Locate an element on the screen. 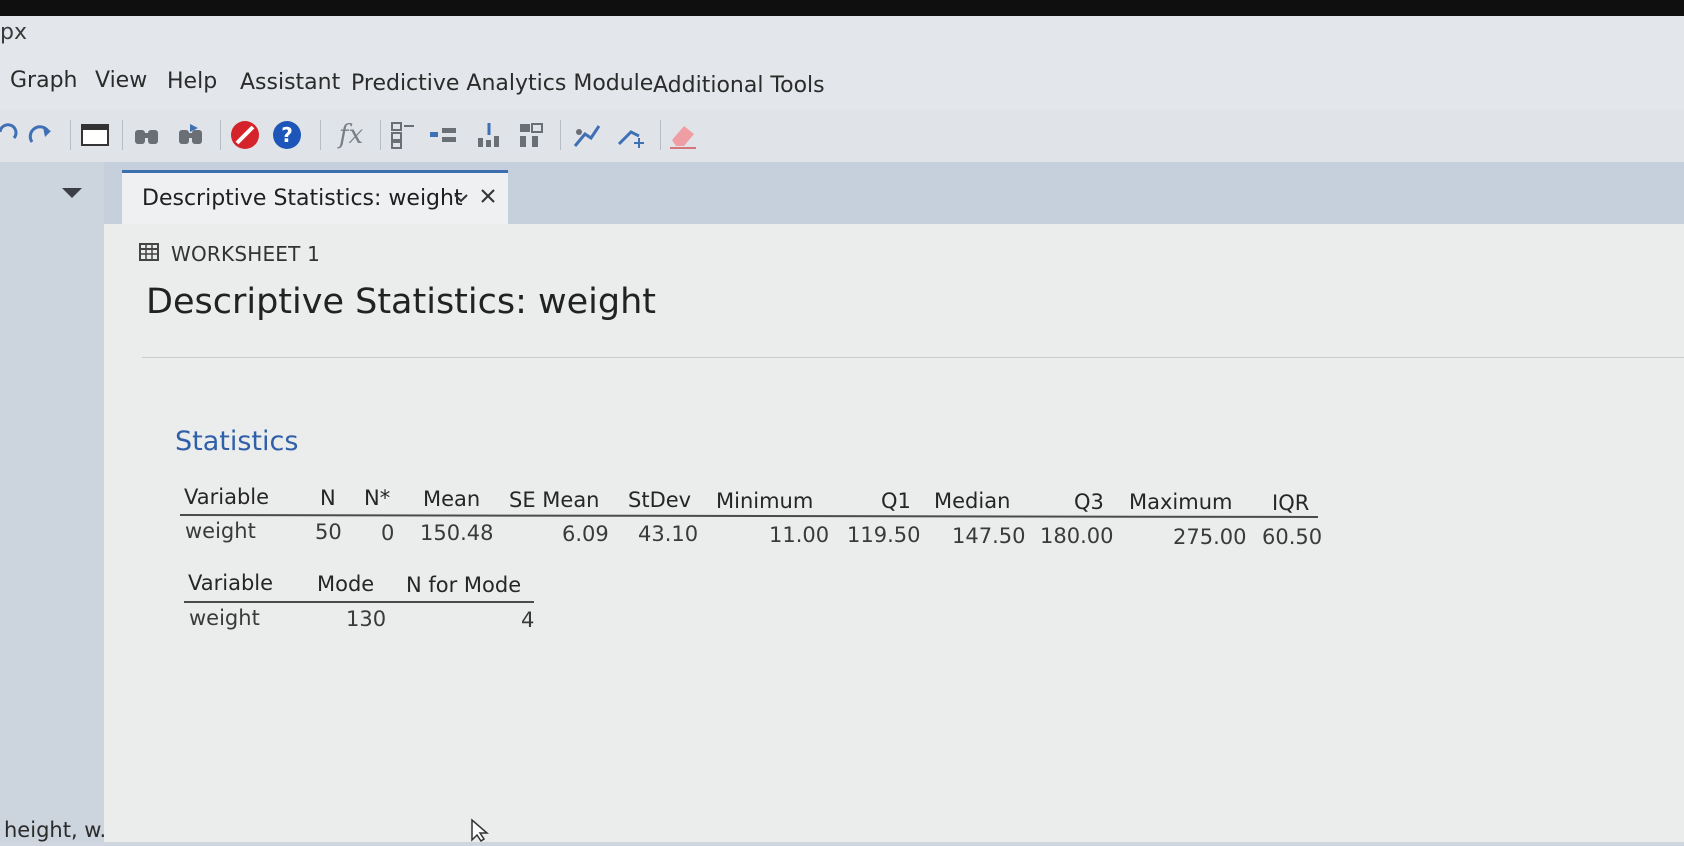 Image resolution: width=1684 pixels, height=846 pixels. screen-top-edge is located at coordinates (842, 8).